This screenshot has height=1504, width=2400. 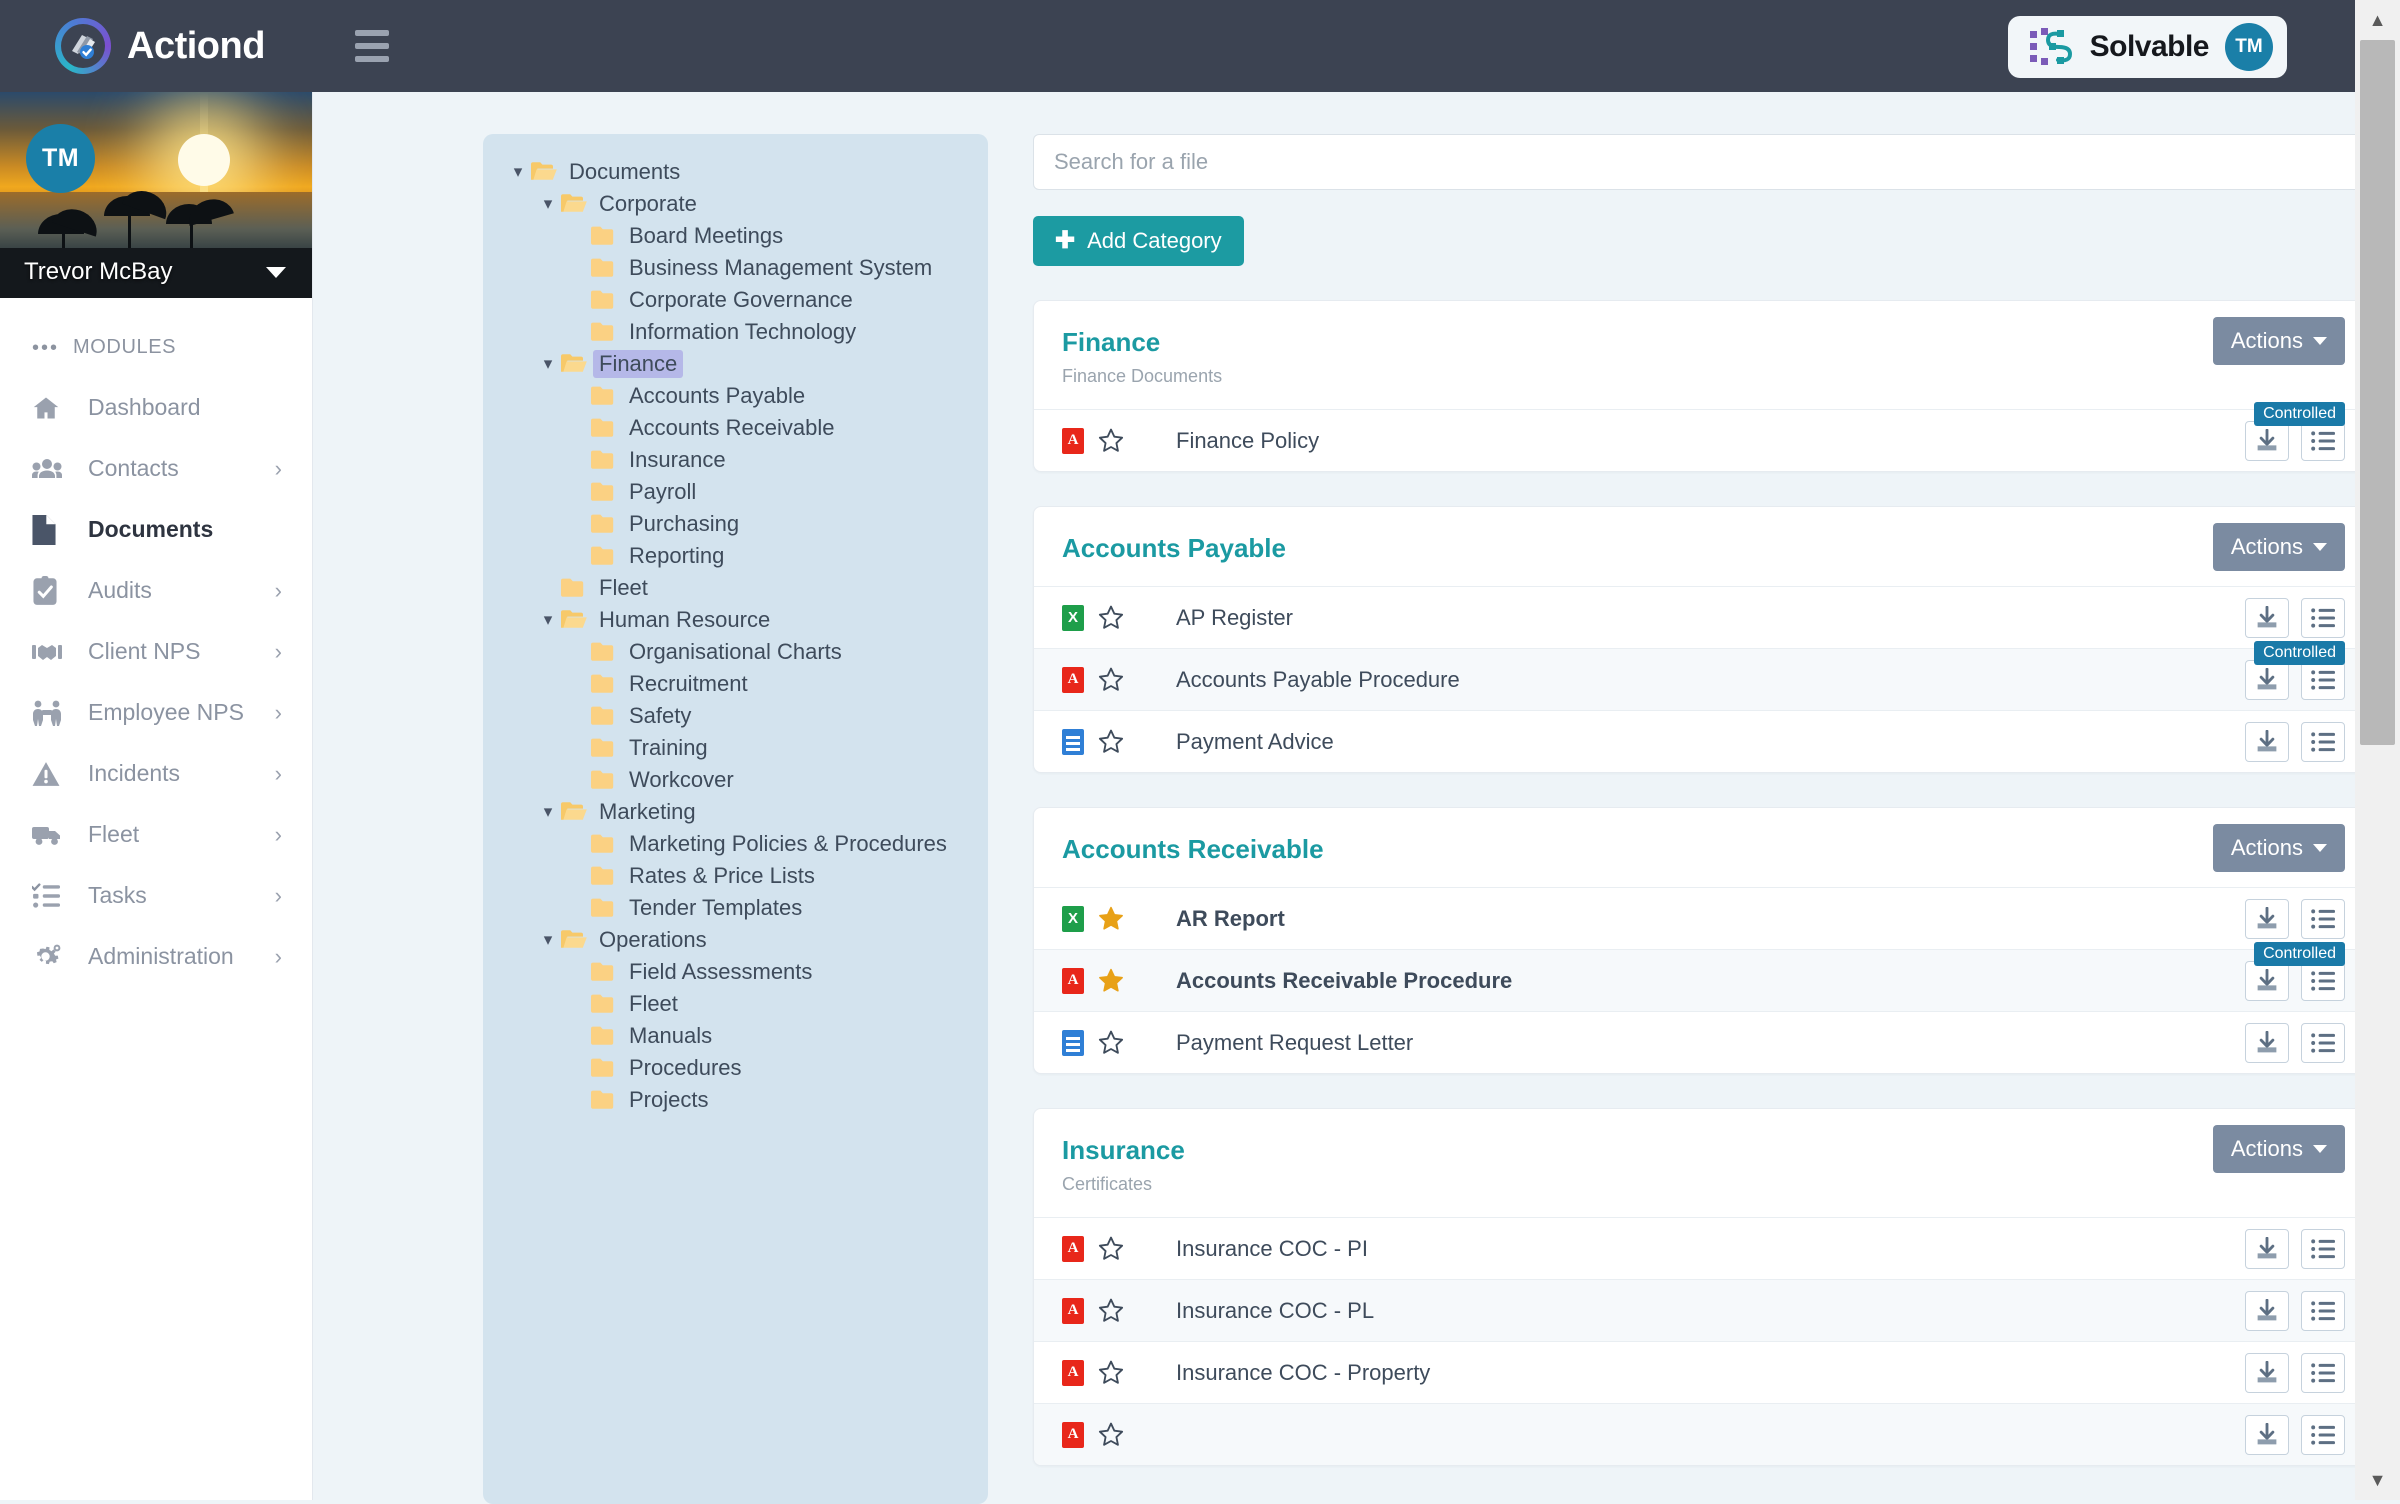 What do you see at coordinates (2377, 750) in the screenshot?
I see `page-scrollbar: ▲ ▼` at bounding box center [2377, 750].